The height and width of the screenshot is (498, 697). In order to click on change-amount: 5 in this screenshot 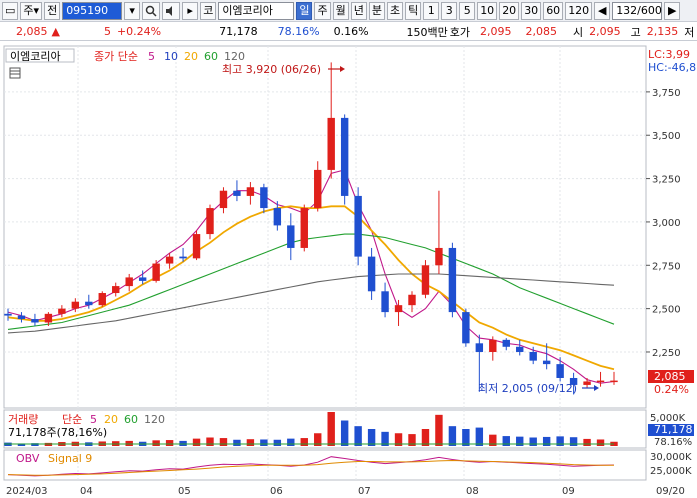, I will do `click(107, 31)`.